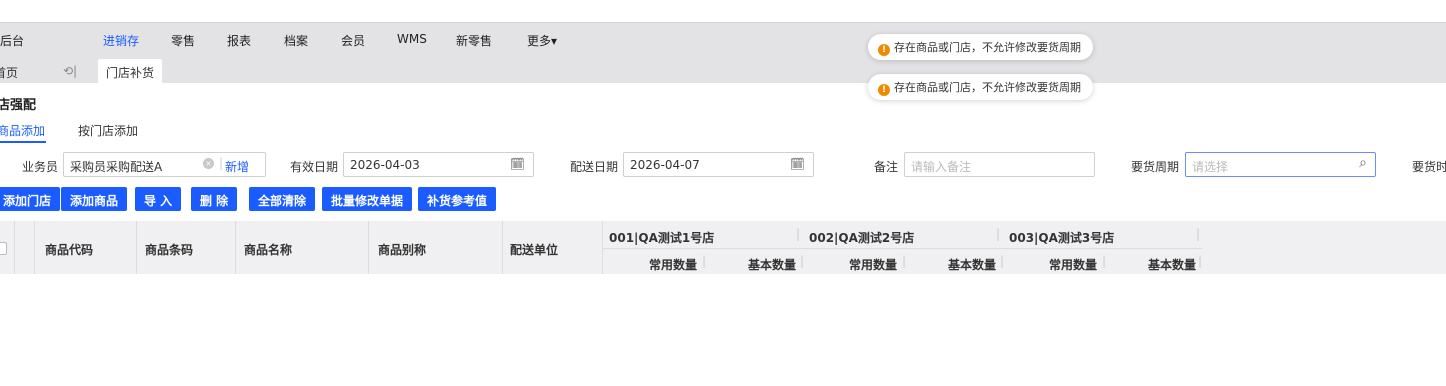  I want to click on nav-item-new-retail: 新零售, so click(474, 40).